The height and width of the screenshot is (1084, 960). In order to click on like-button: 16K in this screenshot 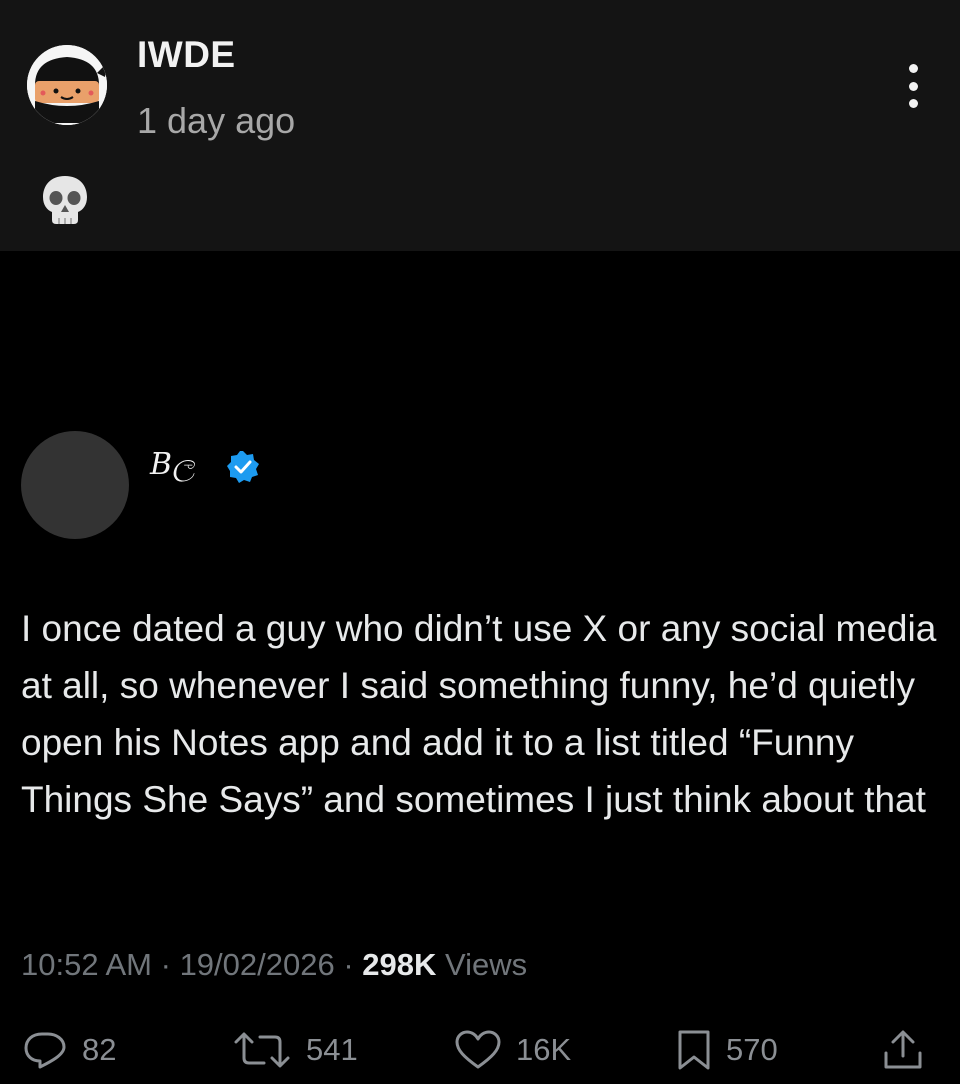, I will do `click(512, 1050)`.